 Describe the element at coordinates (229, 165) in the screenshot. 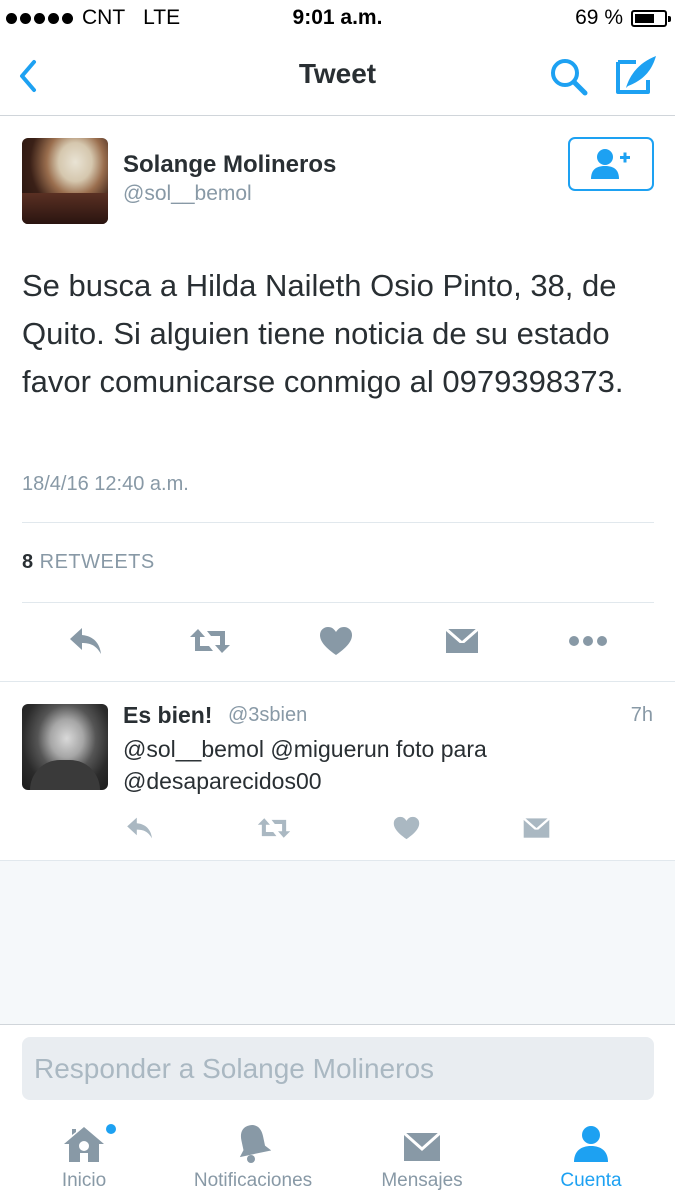

I see `author-name: Solange Molineros` at that location.